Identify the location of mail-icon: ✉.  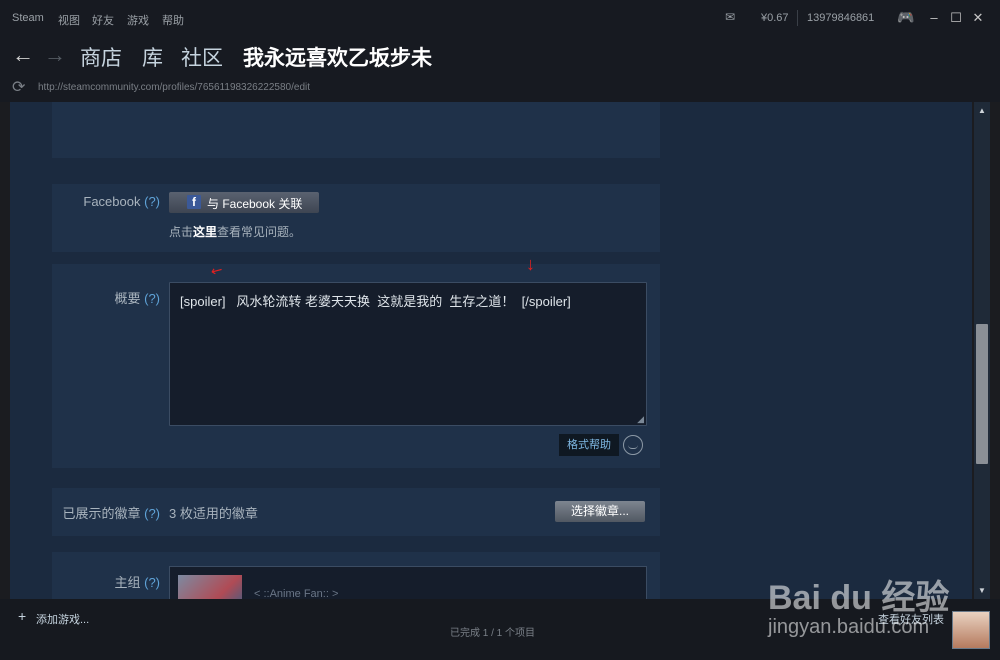
(730, 17).